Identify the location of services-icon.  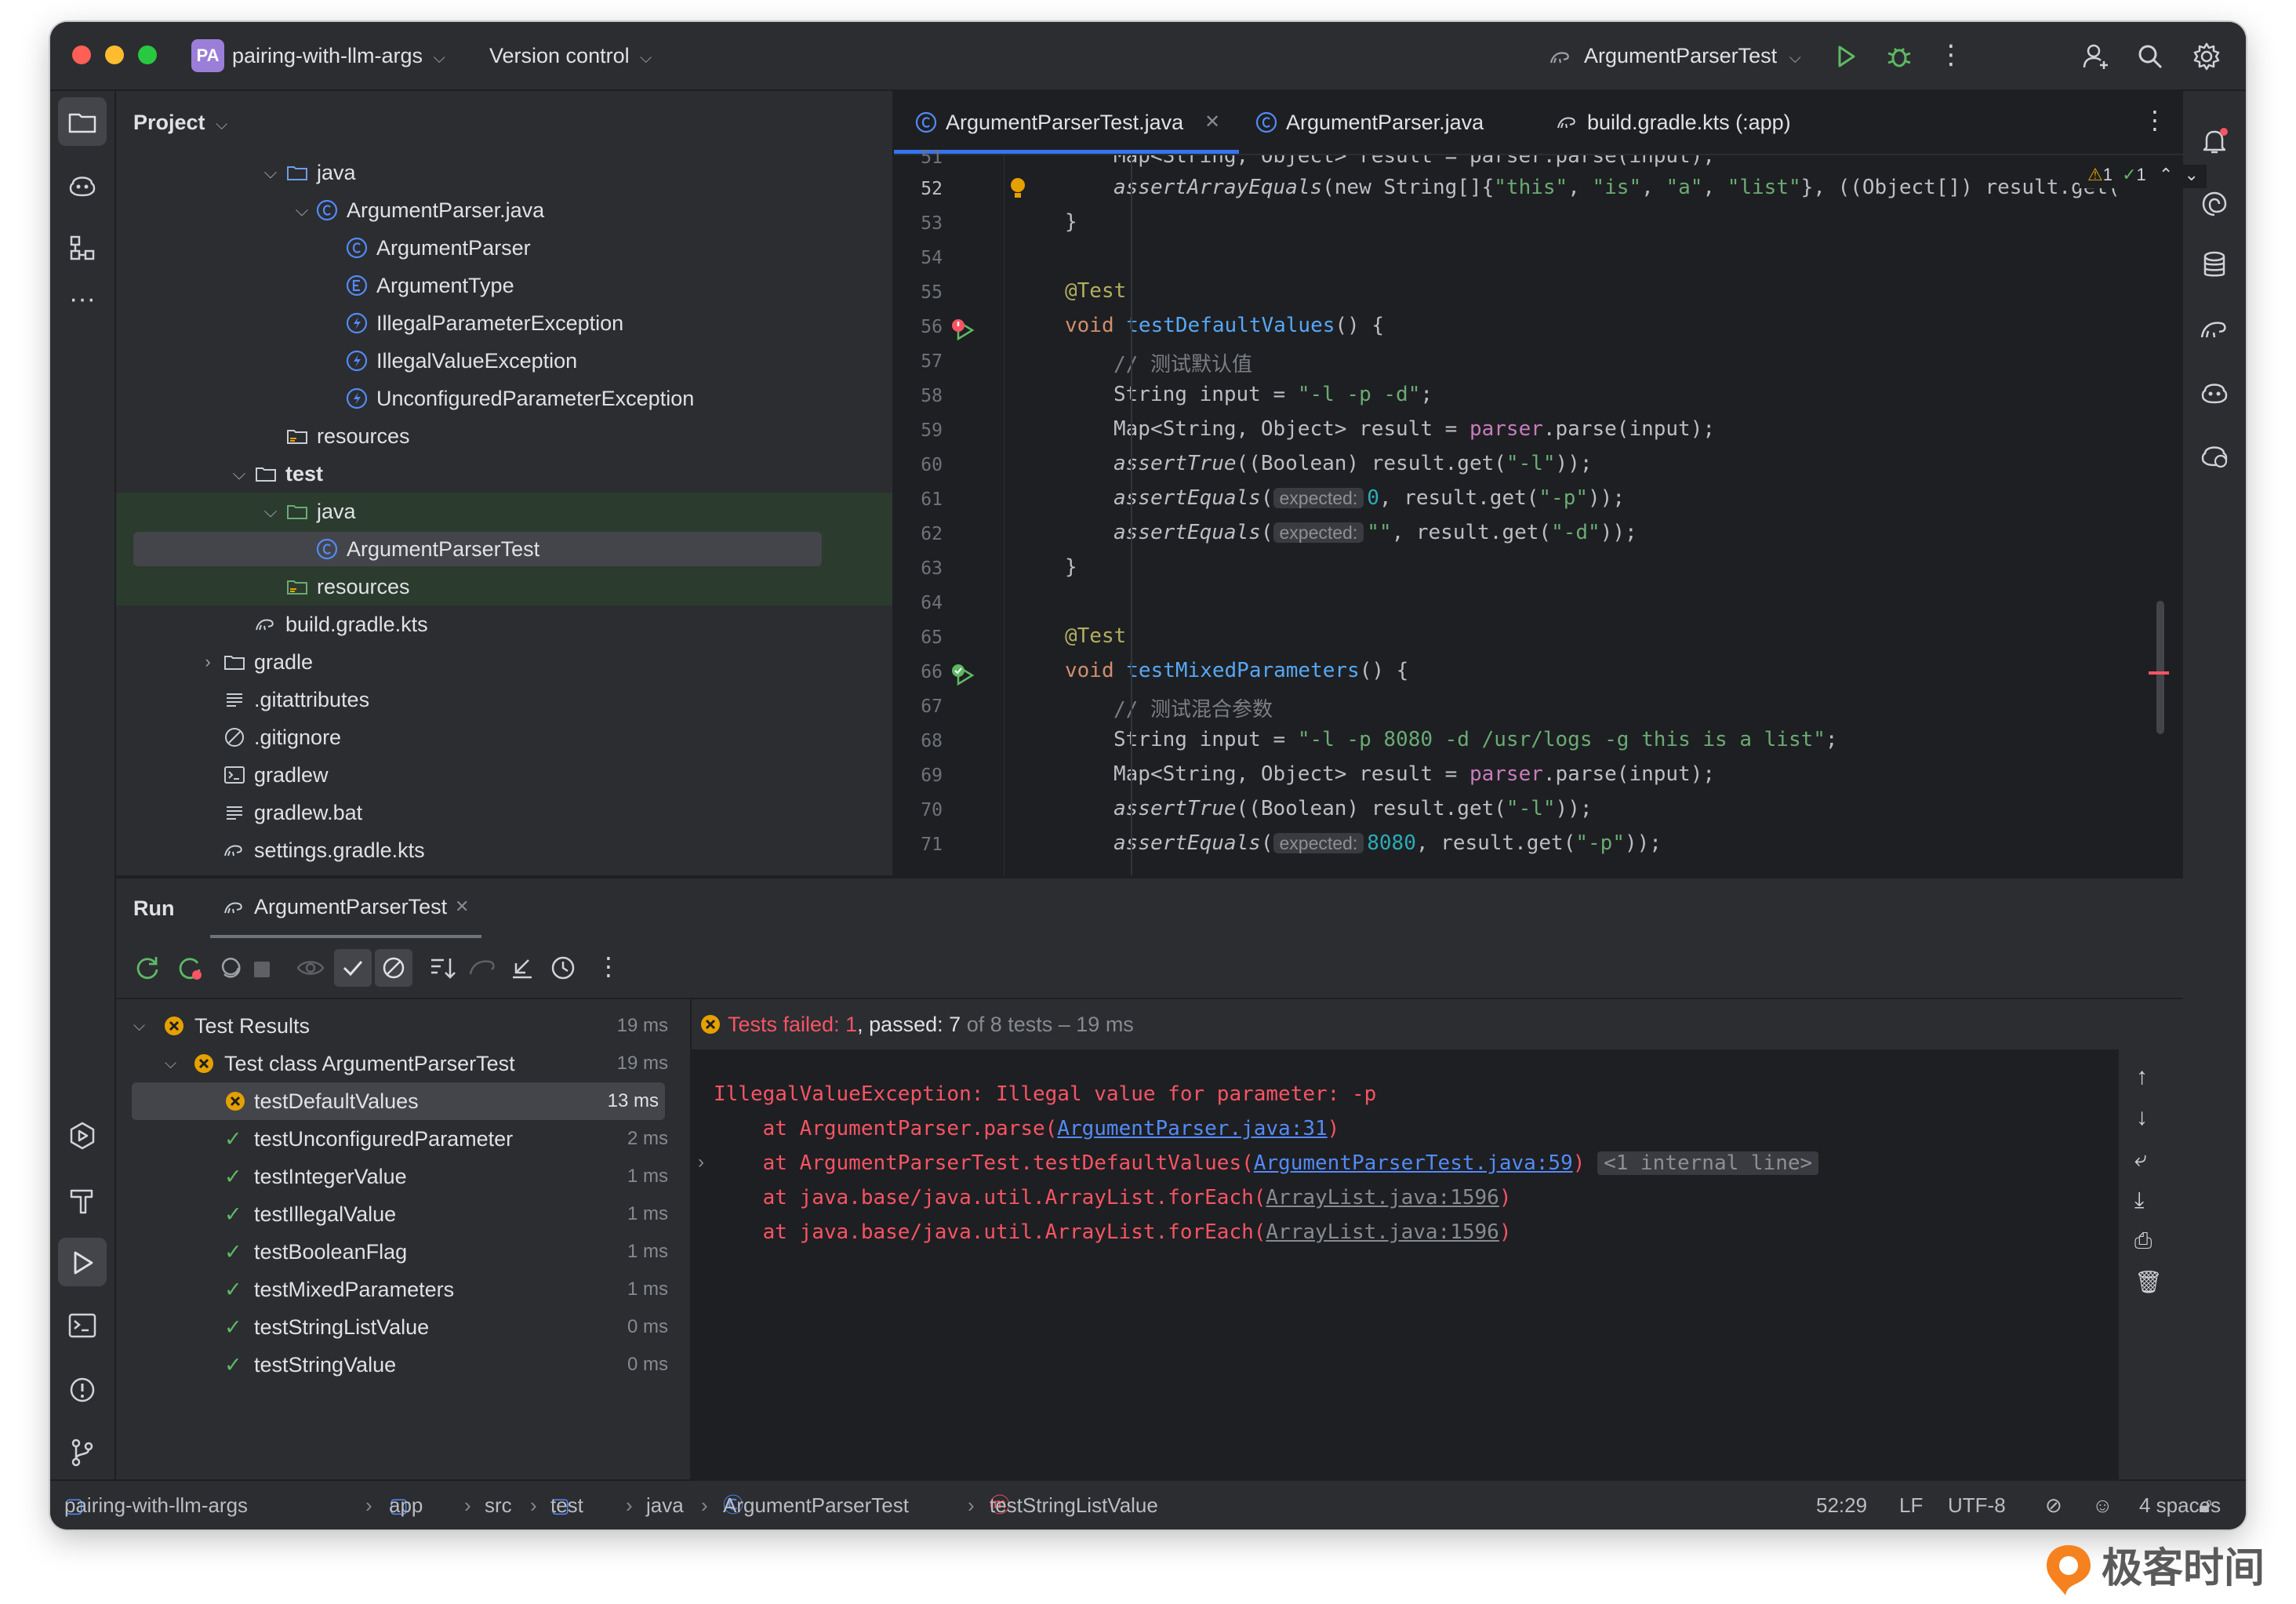
(82, 1135).